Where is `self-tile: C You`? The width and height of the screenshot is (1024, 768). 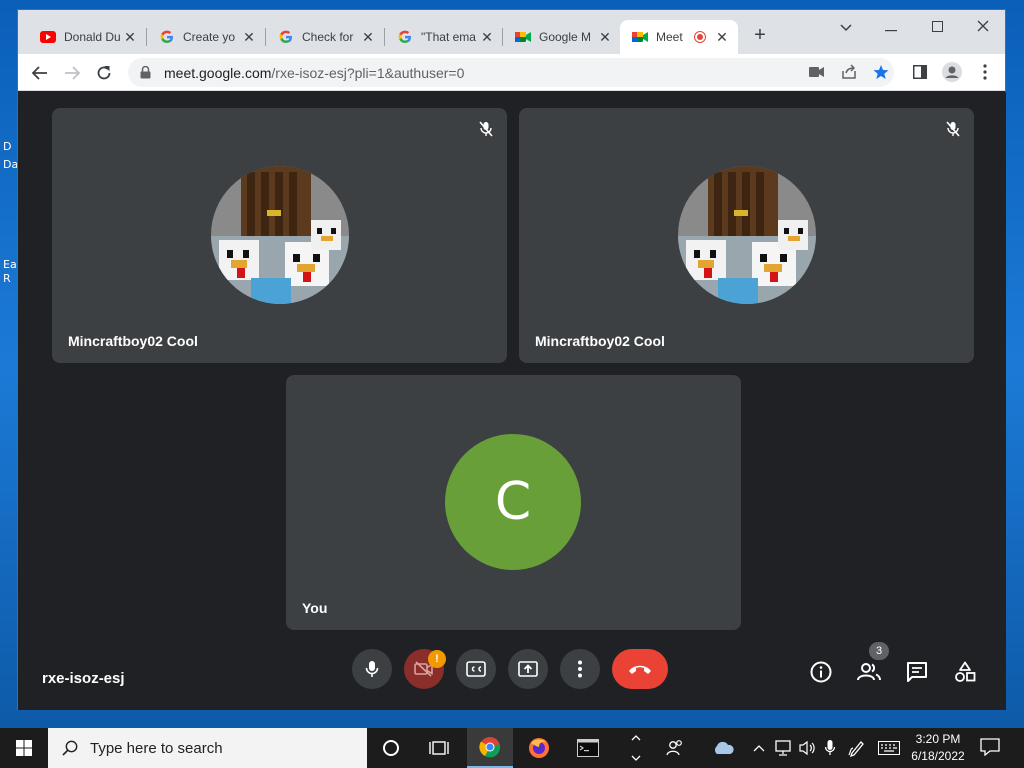 self-tile: C You is located at coordinates (513, 502).